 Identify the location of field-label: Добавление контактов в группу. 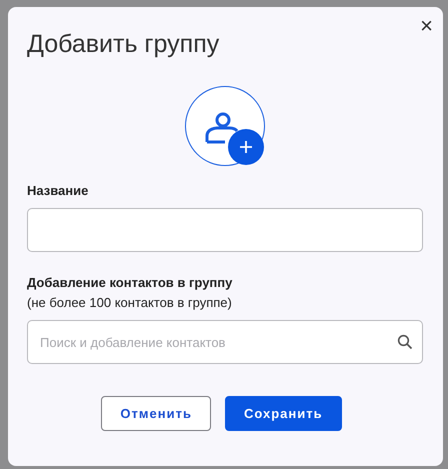
(130, 283).